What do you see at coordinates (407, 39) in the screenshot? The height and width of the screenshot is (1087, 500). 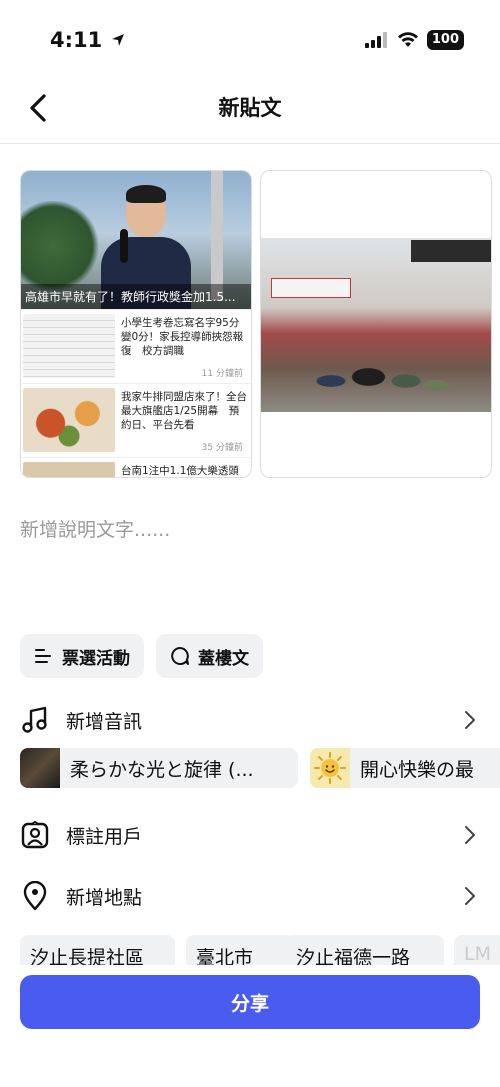 I see `wifi-icon` at bounding box center [407, 39].